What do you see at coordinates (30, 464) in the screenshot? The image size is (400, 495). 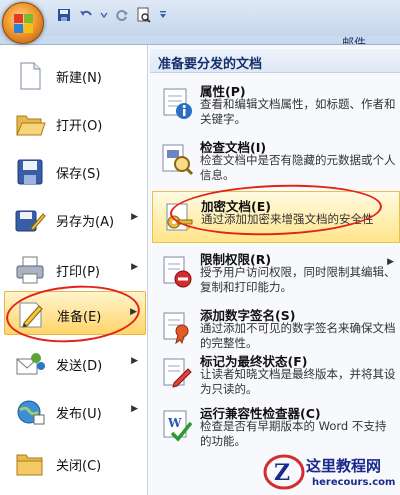 I see `close-folder-icon` at bounding box center [30, 464].